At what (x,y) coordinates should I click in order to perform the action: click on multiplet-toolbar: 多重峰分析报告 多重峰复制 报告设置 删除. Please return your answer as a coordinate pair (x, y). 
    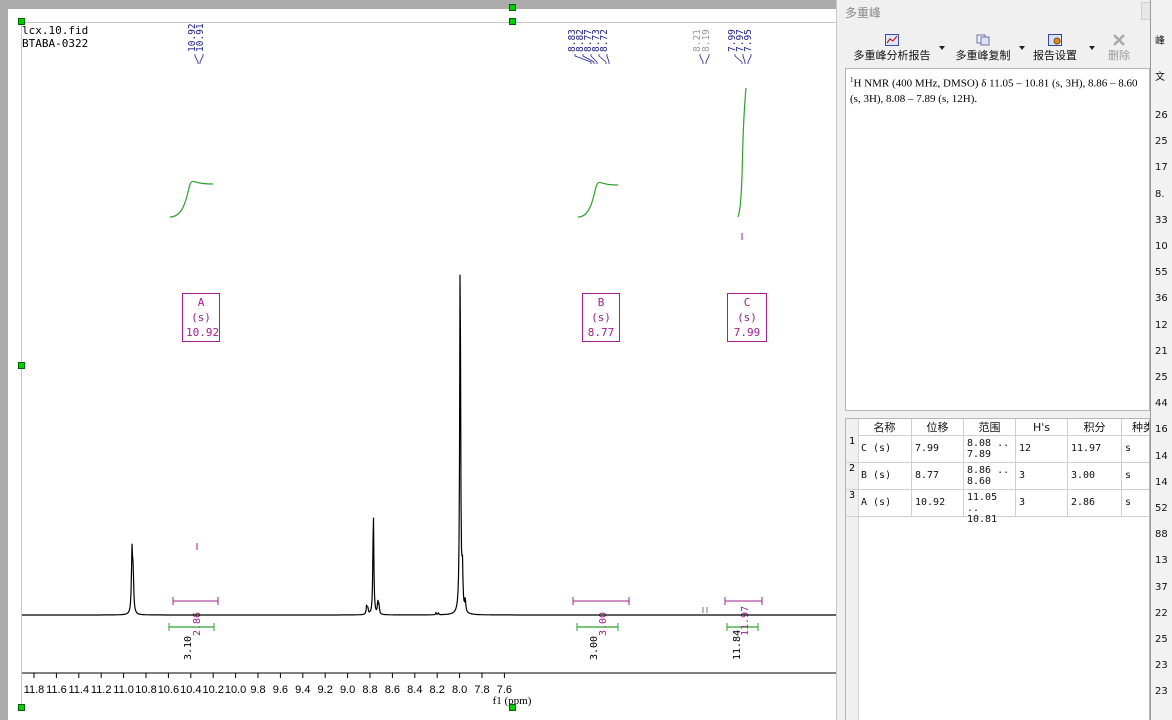
    Looking at the image, I should click on (998, 49).